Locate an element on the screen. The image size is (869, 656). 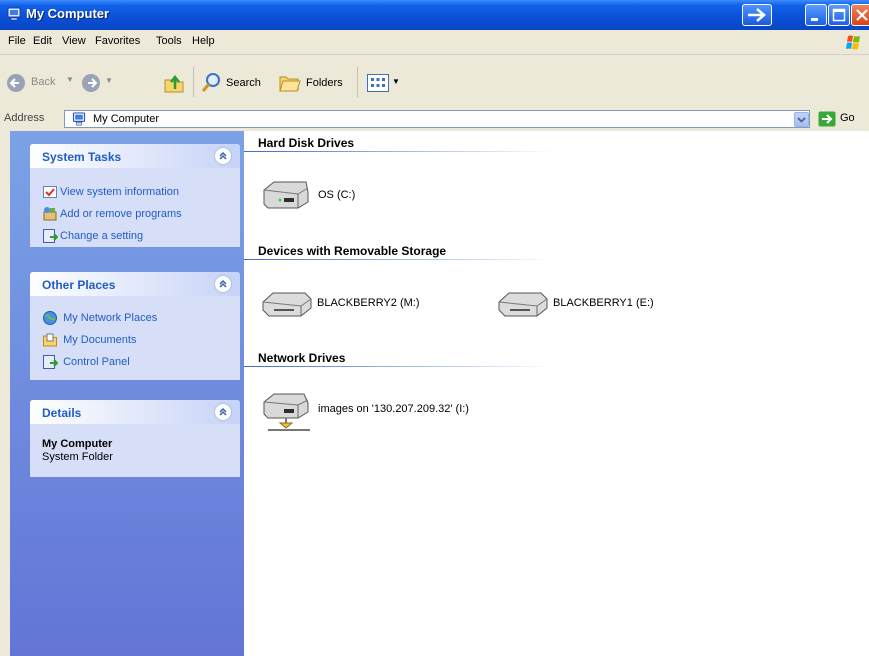
window-title: My Computer is located at coordinates (68, 13).